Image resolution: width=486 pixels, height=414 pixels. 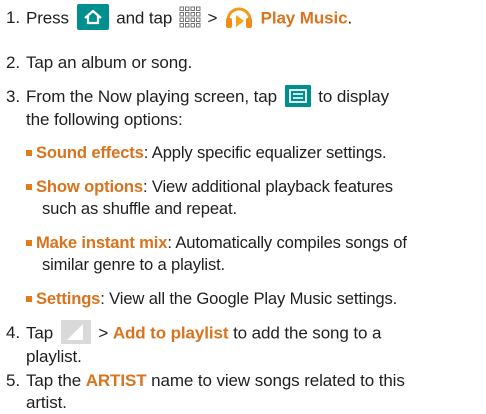 What do you see at coordinates (90, 152) in the screenshot?
I see `option-term: Sound effects` at bounding box center [90, 152].